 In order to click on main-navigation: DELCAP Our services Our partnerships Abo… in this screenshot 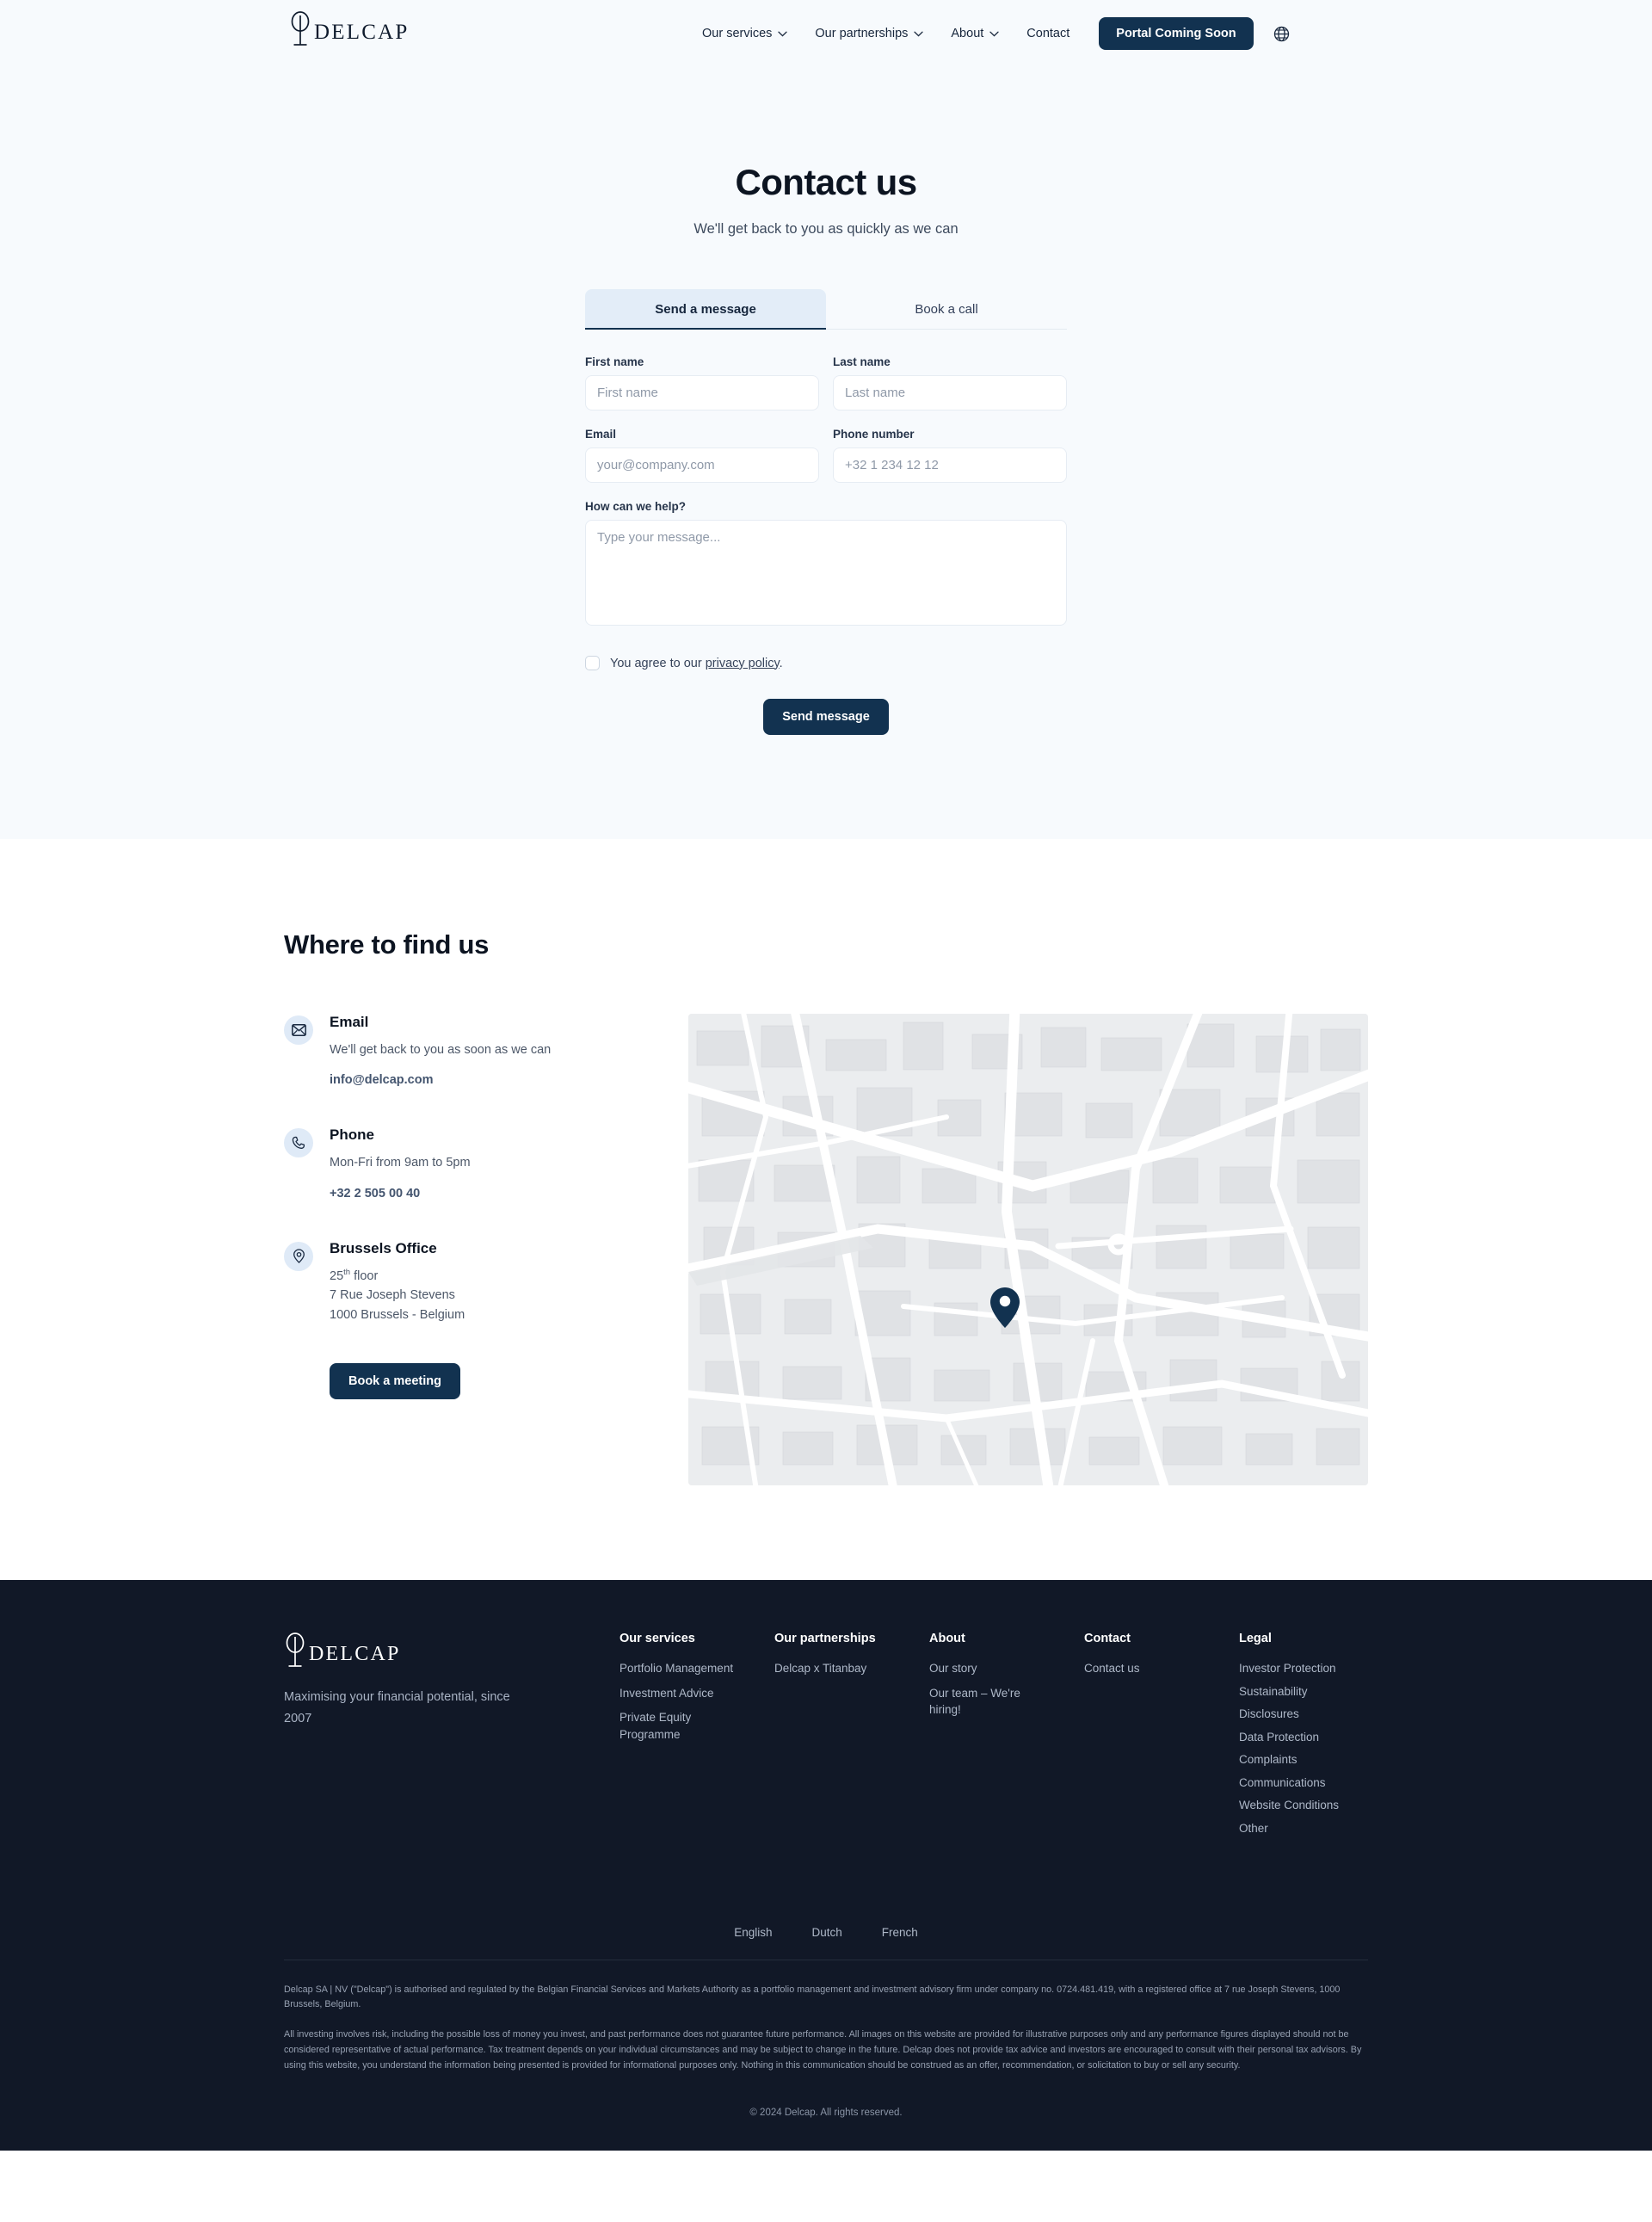, I will do `click(826, 33)`.